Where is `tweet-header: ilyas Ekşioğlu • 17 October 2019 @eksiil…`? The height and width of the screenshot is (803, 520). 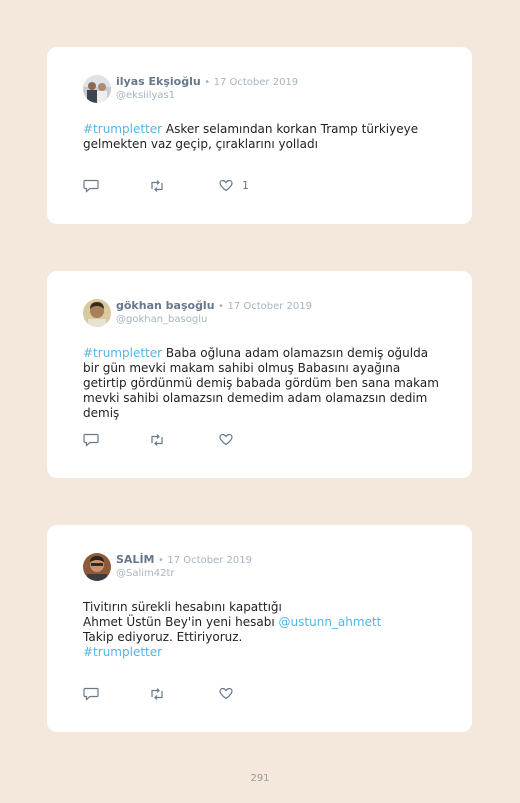
tweet-header: ilyas Ekşioğlu • 17 October 2019 @eksiil… is located at coordinates (190, 89).